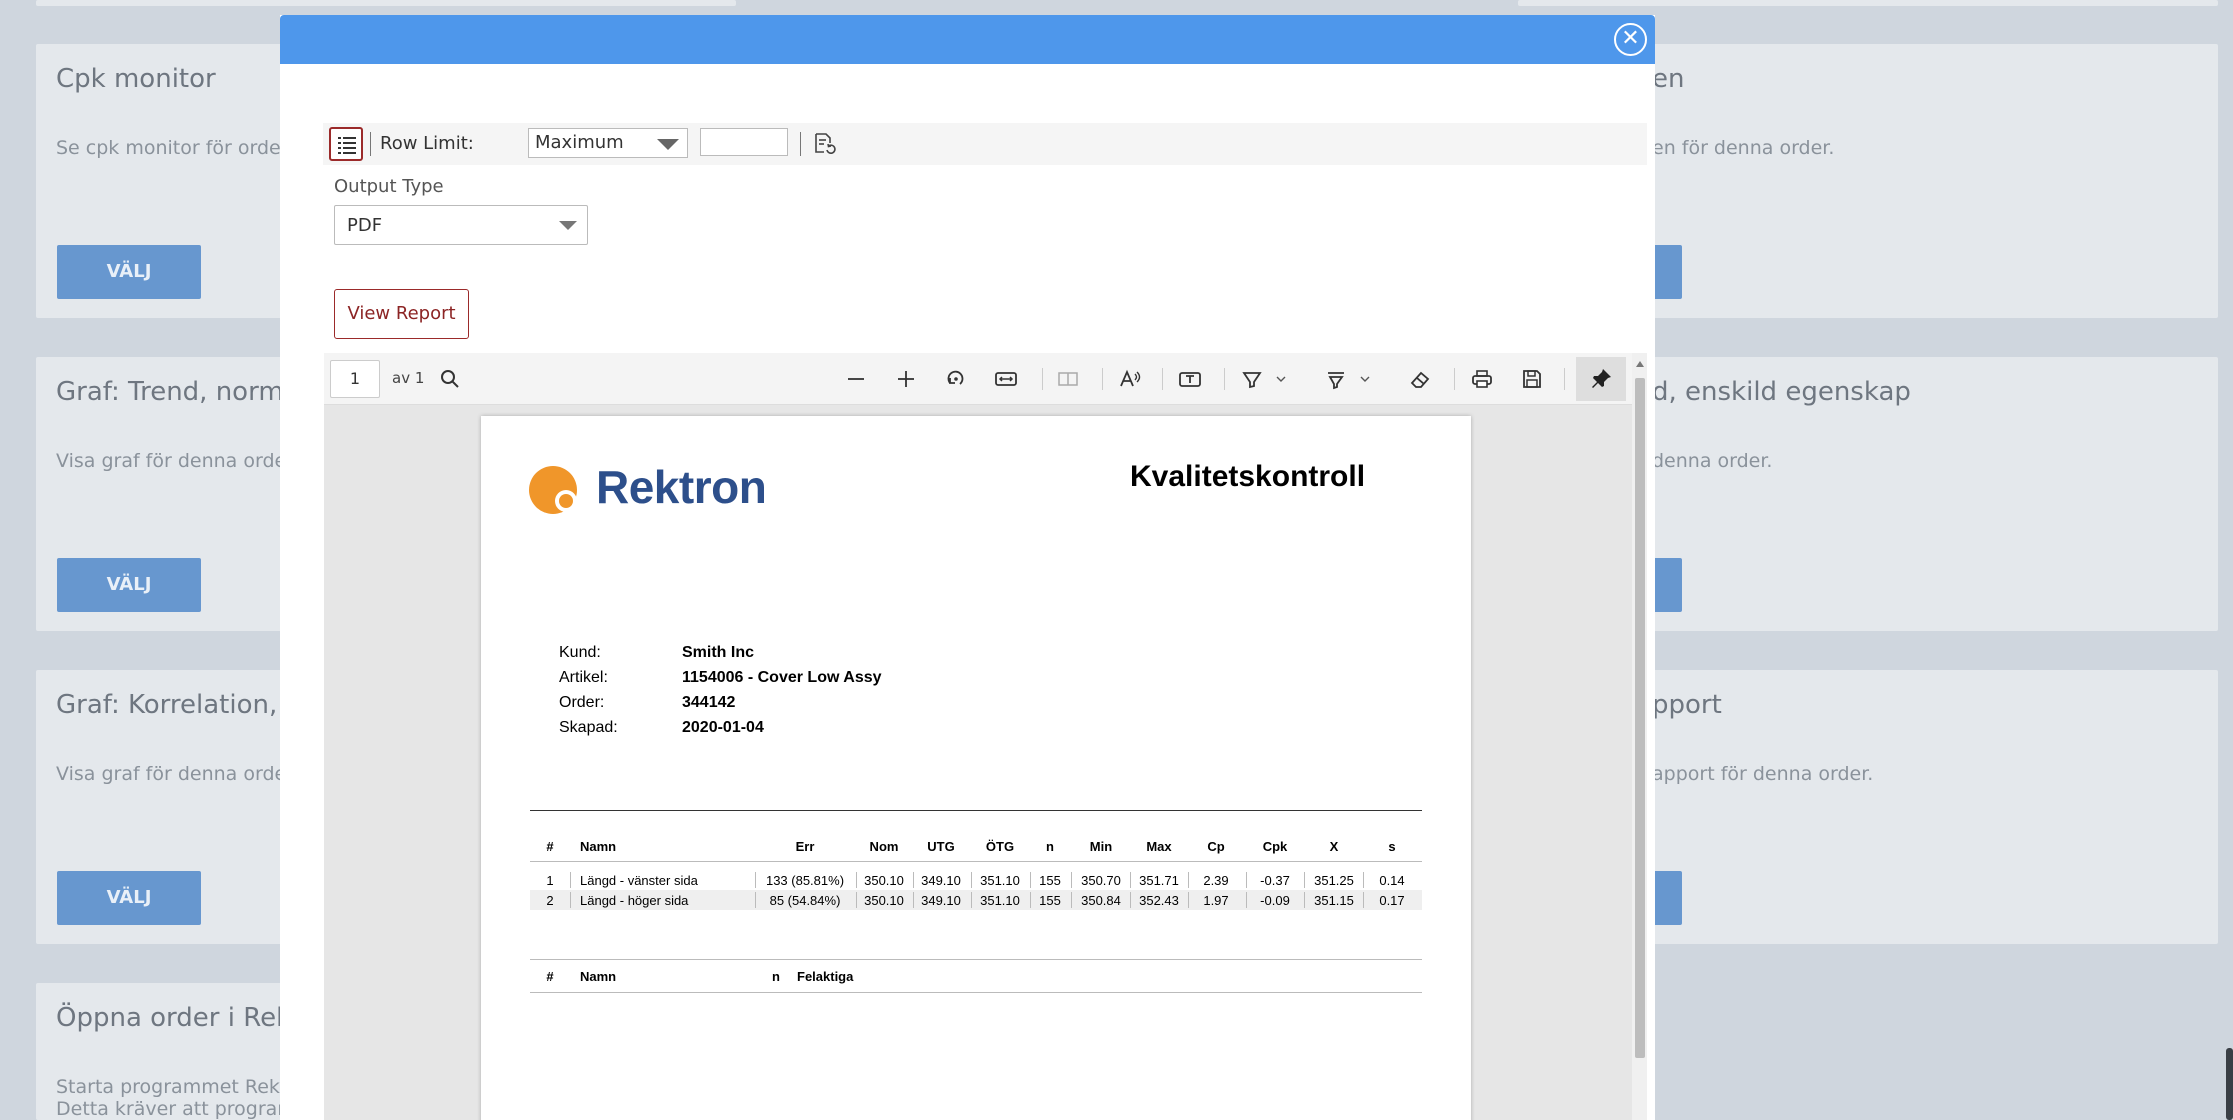 The height and width of the screenshot is (1120, 2233). Describe the element at coordinates (1275, 880) in the screenshot. I see `cell: -0.37` at that location.